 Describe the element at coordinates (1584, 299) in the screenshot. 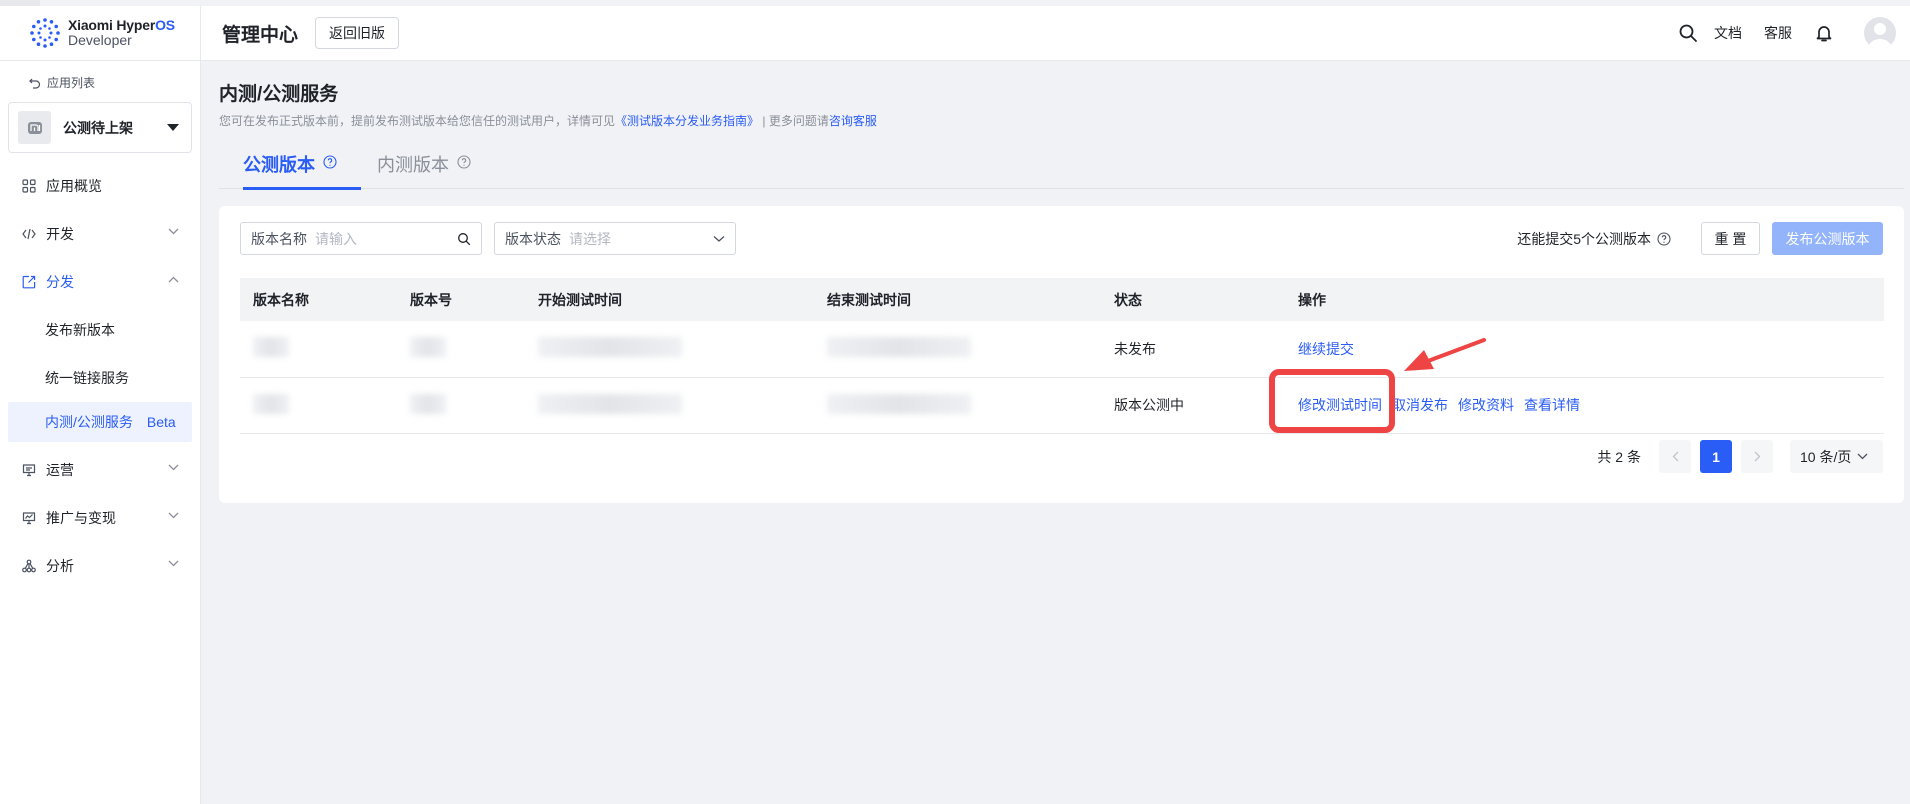

I see `column-header: 操作` at that location.